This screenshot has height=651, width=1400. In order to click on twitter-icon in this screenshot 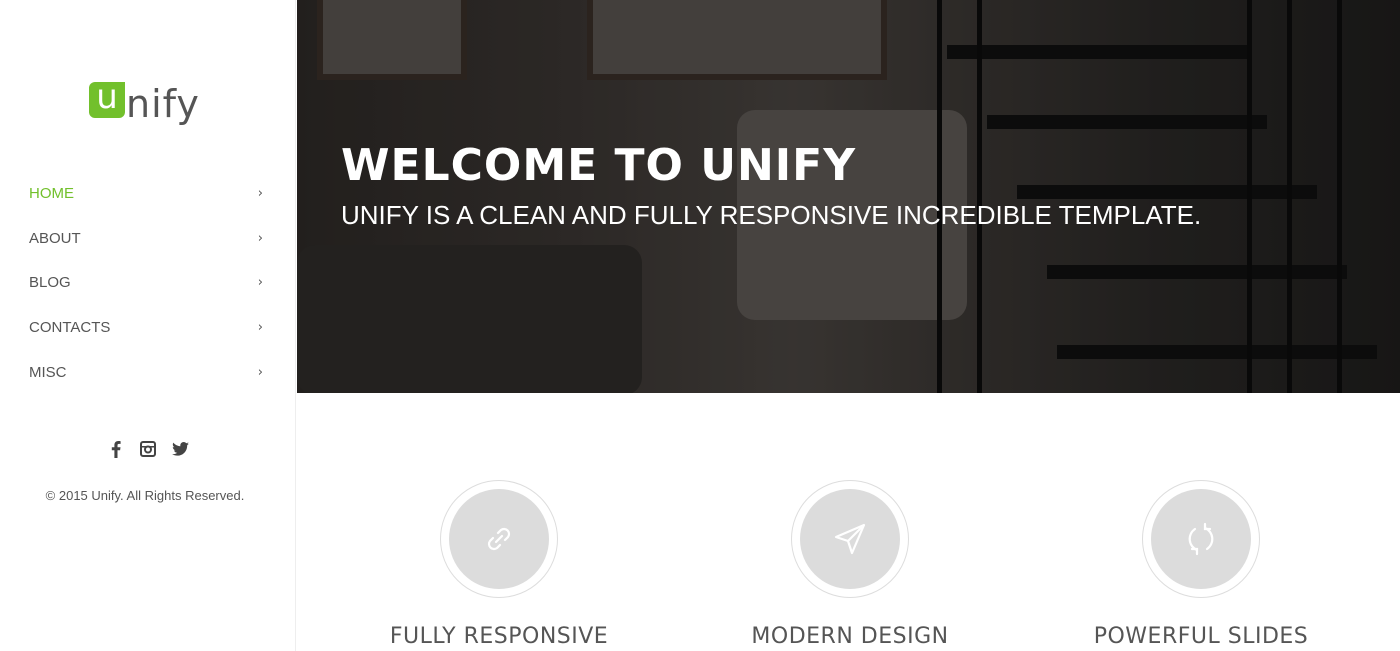, I will do `click(180, 449)`.